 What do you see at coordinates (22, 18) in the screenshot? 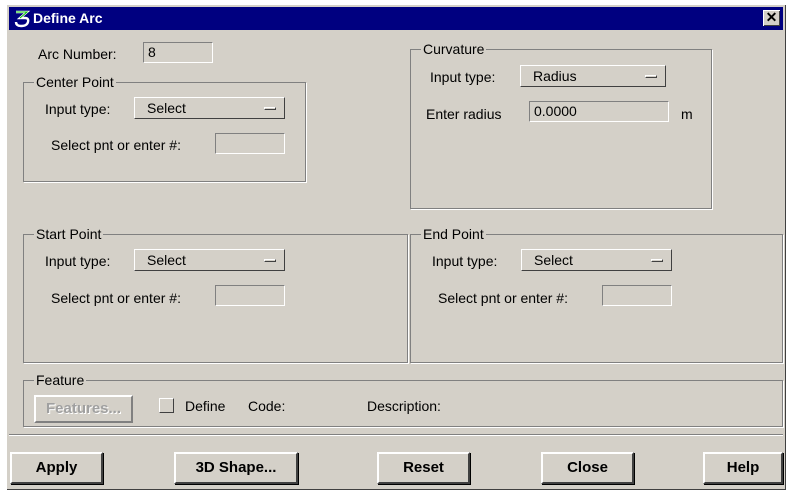
I see `app-logo-icon` at bounding box center [22, 18].